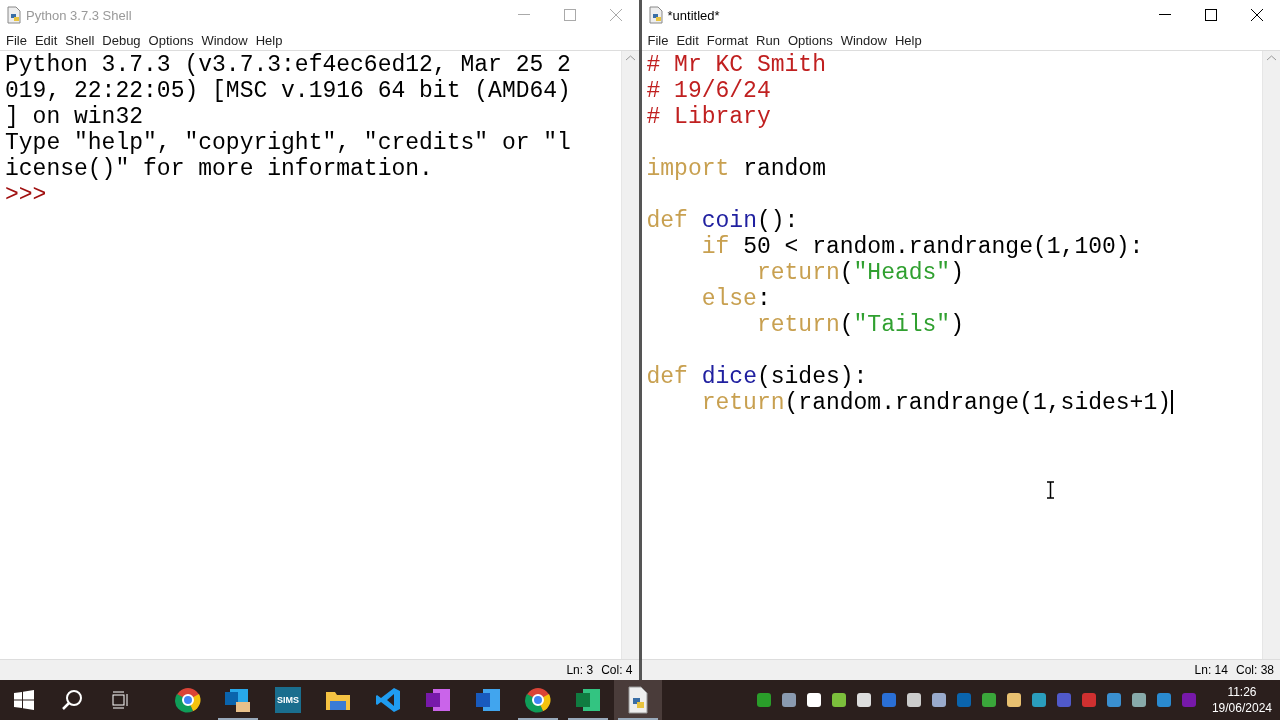 The width and height of the screenshot is (1280, 720). What do you see at coordinates (219, 169) in the screenshot?
I see `code-line: icense()" for more information.` at bounding box center [219, 169].